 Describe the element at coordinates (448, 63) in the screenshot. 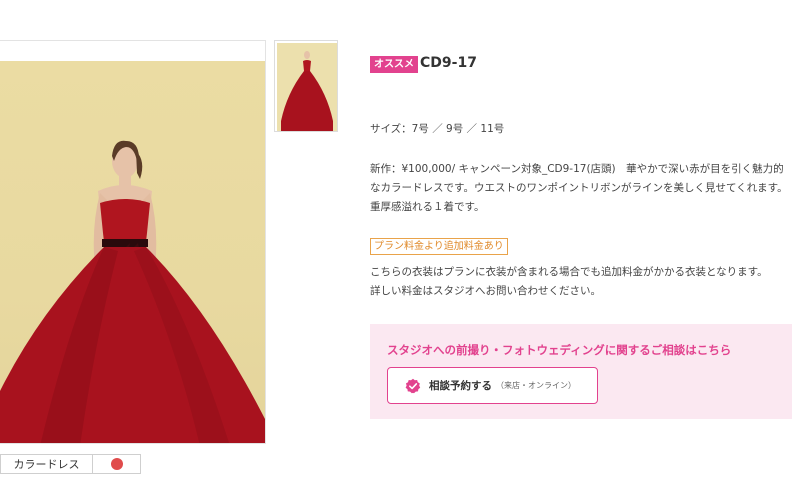

I see `product-code: CD9-17` at that location.